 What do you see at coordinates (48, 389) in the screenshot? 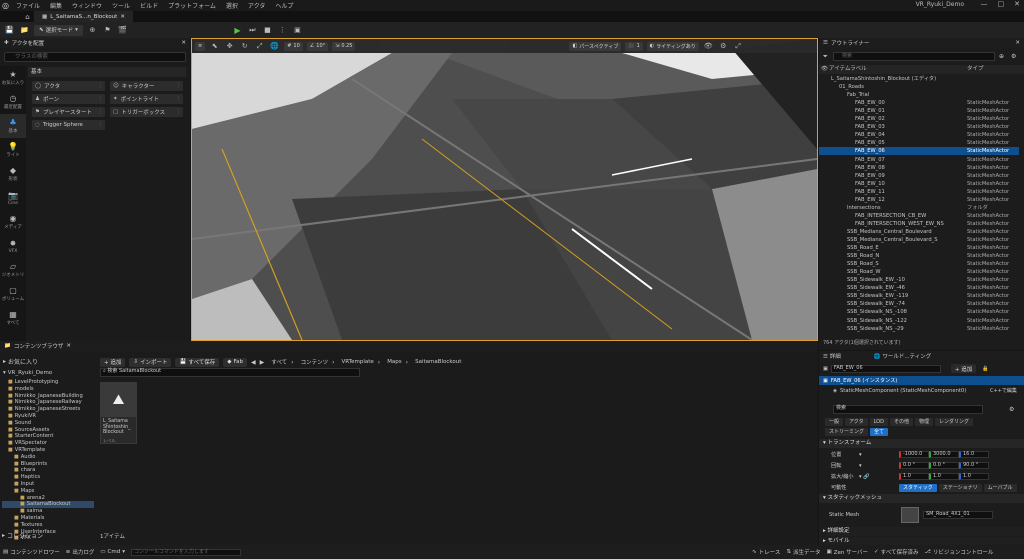
I see `folder-tree-item: ■ models` at bounding box center [48, 389].